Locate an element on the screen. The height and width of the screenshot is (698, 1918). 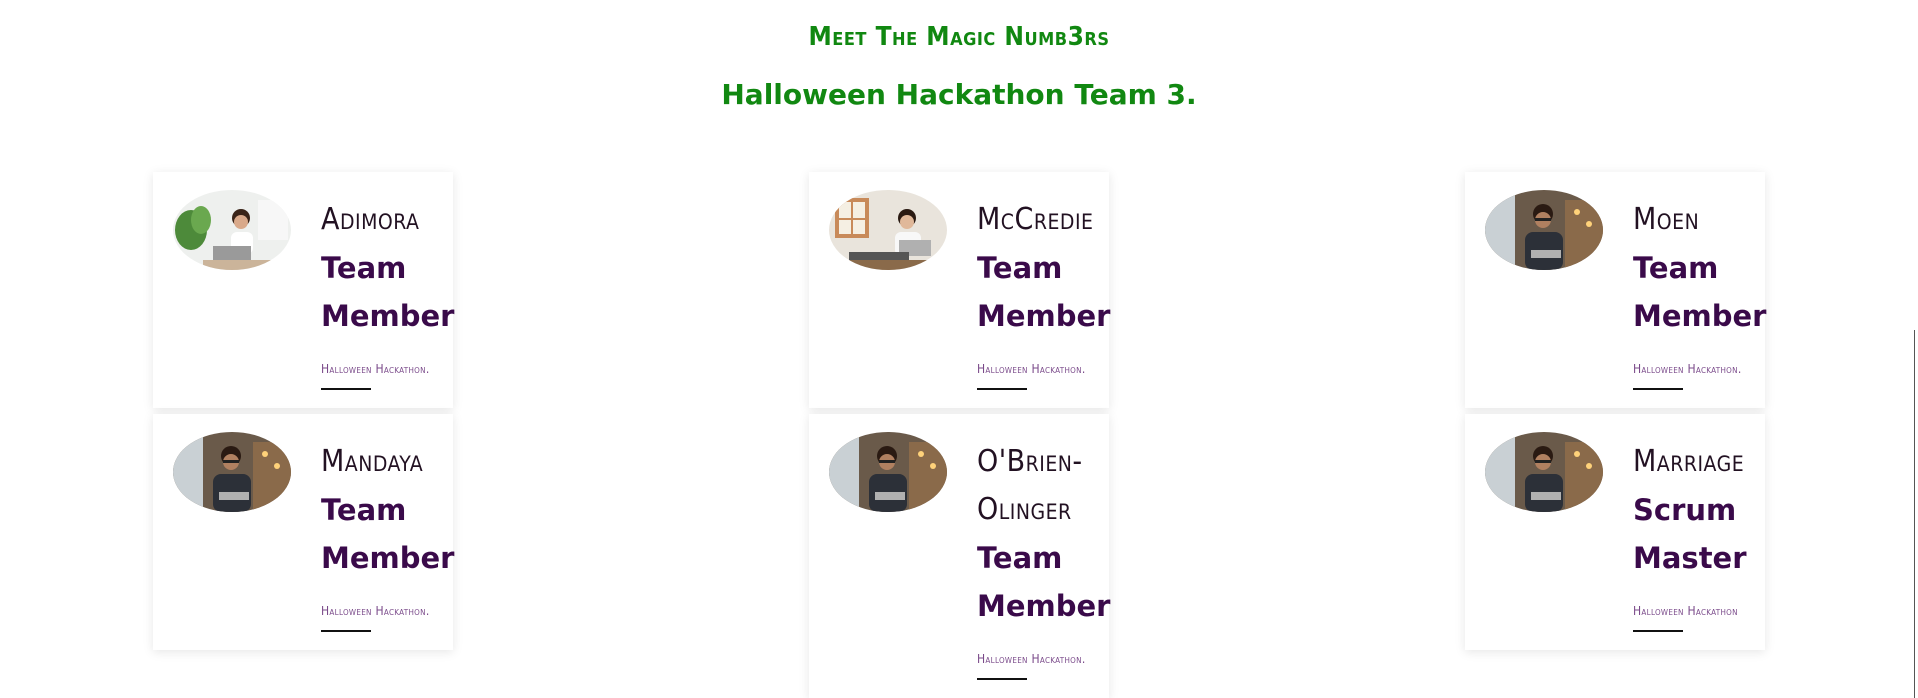
woman-laptop-window-photo-icon is located at coordinates (888, 230).